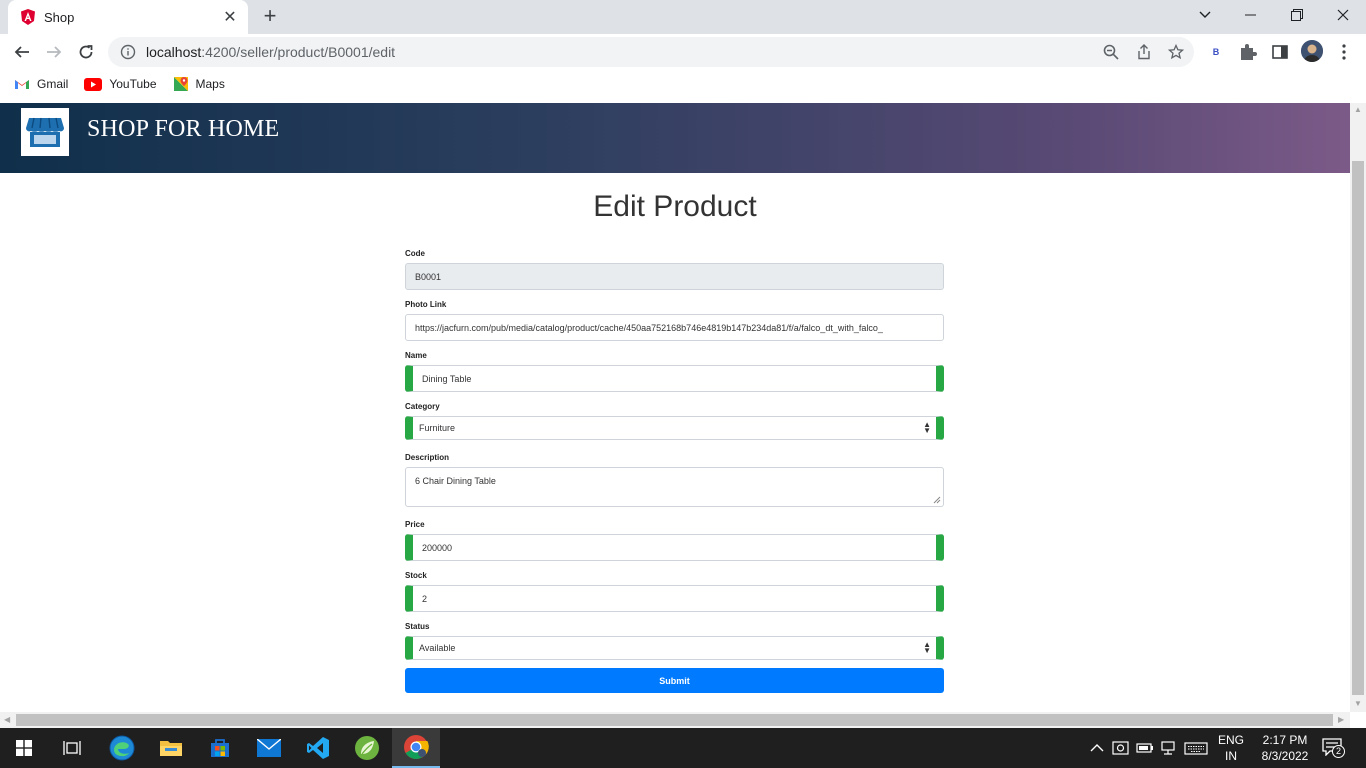  What do you see at coordinates (93, 84) in the screenshot?
I see `youtube-icon` at bounding box center [93, 84].